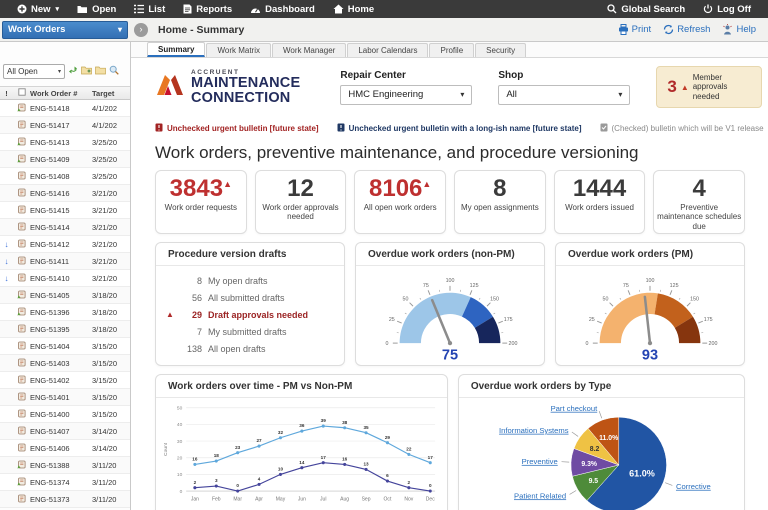  I want to click on tab-labor-calendars: Labor Calendars, so click(388, 50).